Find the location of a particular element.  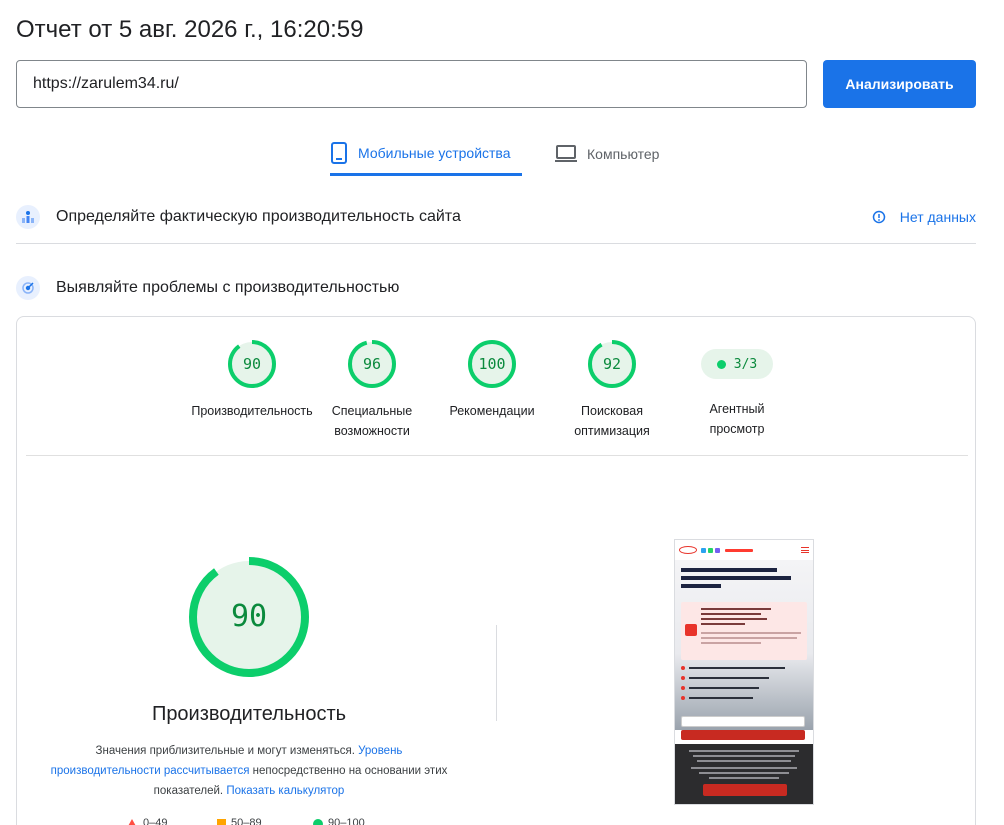

tab-mobile: Мобильные устройства is located at coordinates (426, 154).